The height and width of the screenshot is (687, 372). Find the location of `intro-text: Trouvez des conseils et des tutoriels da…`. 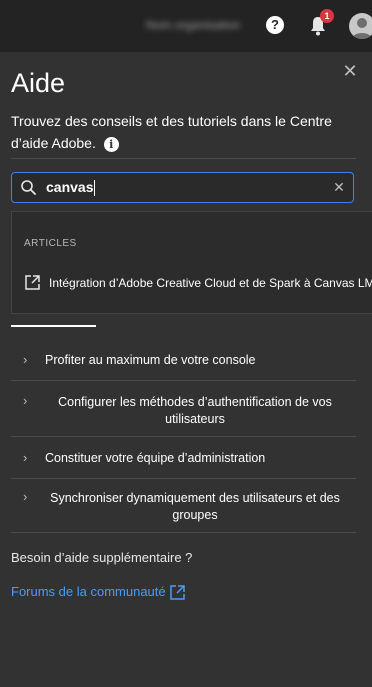

intro-text: Trouvez des conseils et des tutoriels da… is located at coordinates (171, 132).